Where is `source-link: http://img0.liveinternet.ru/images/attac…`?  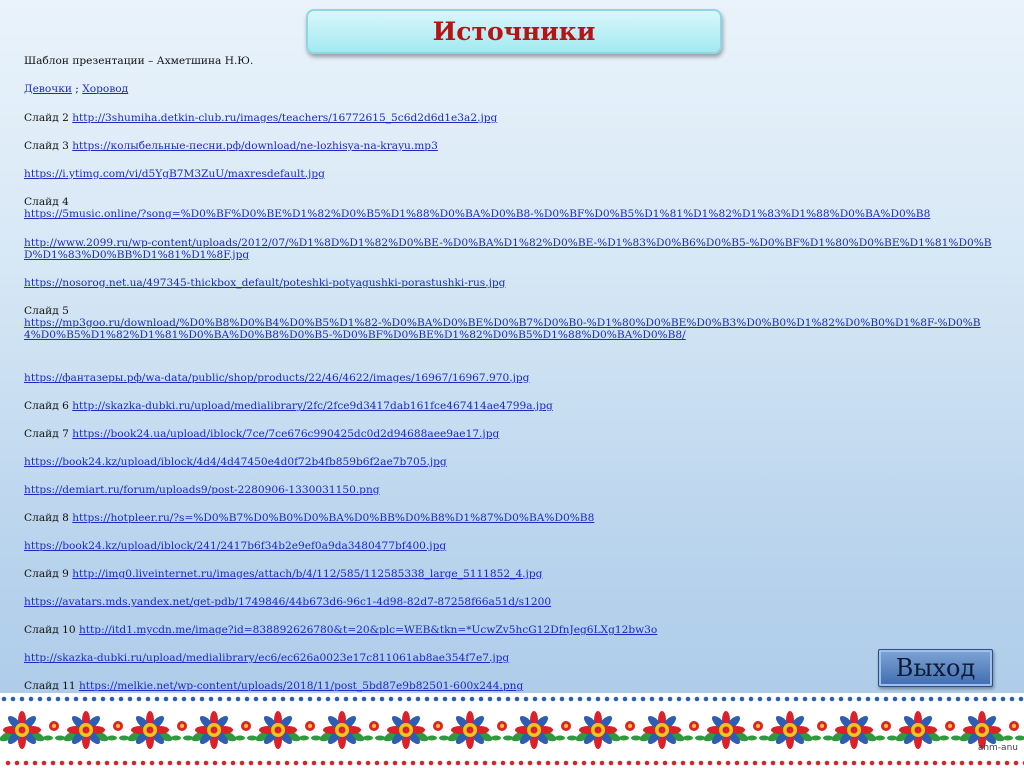 source-link: http://img0.liveinternet.ru/images/attac… is located at coordinates (307, 574).